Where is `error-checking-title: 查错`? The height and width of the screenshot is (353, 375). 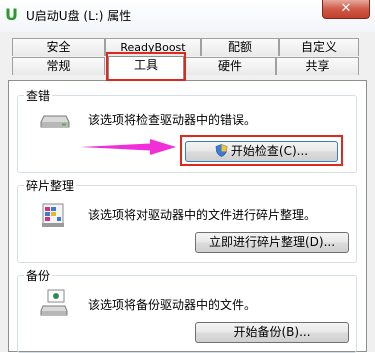
error-checking-title: 查错 is located at coordinates (38, 95).